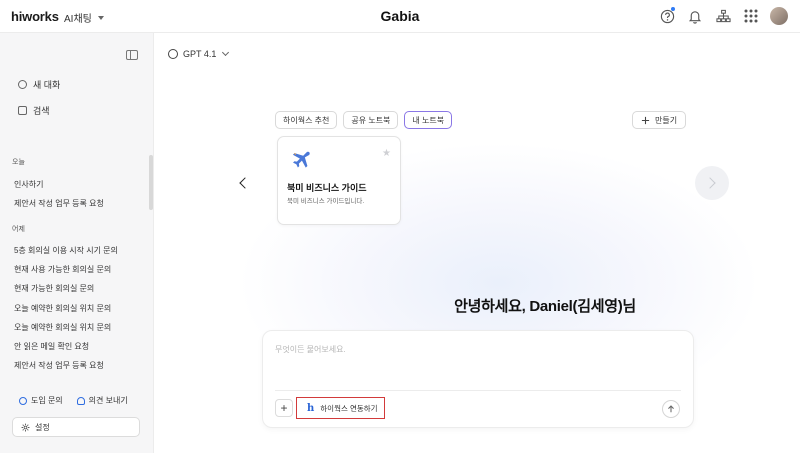 The height and width of the screenshot is (453, 800). I want to click on caret-down-icon, so click(100, 17).